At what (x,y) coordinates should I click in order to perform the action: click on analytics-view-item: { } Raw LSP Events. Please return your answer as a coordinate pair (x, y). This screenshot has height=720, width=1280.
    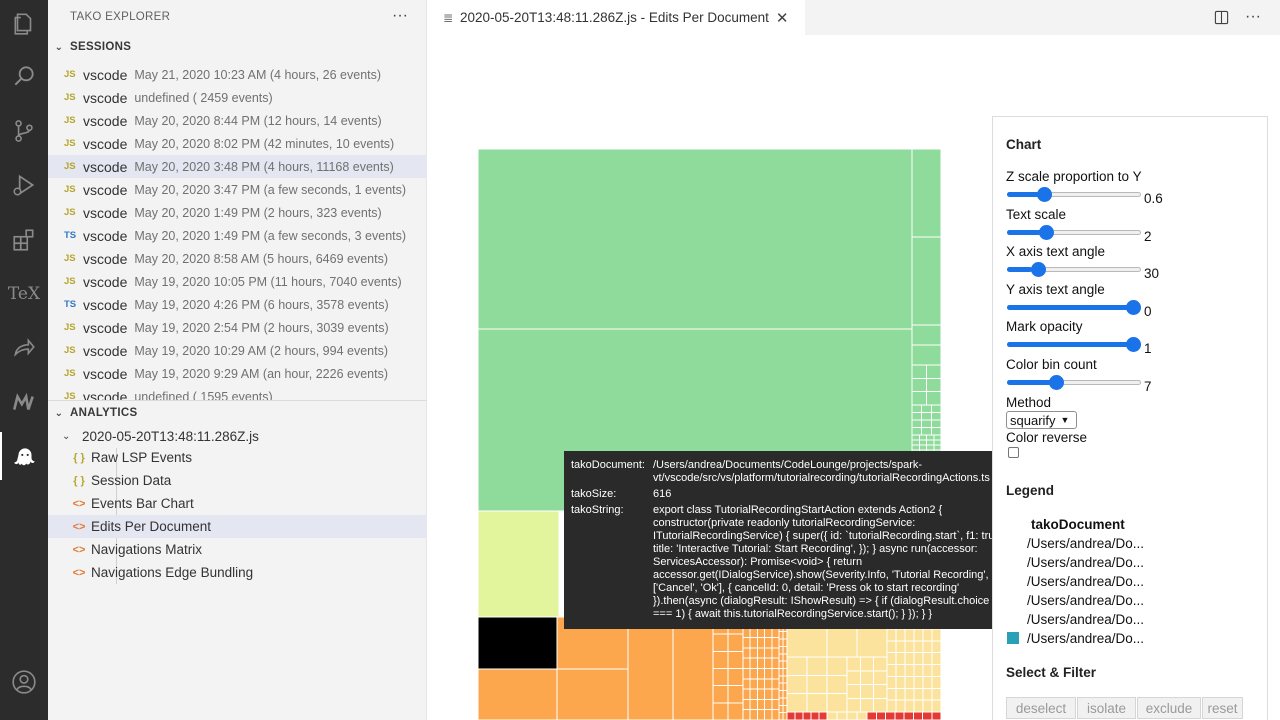
    Looking at the image, I should click on (237, 457).